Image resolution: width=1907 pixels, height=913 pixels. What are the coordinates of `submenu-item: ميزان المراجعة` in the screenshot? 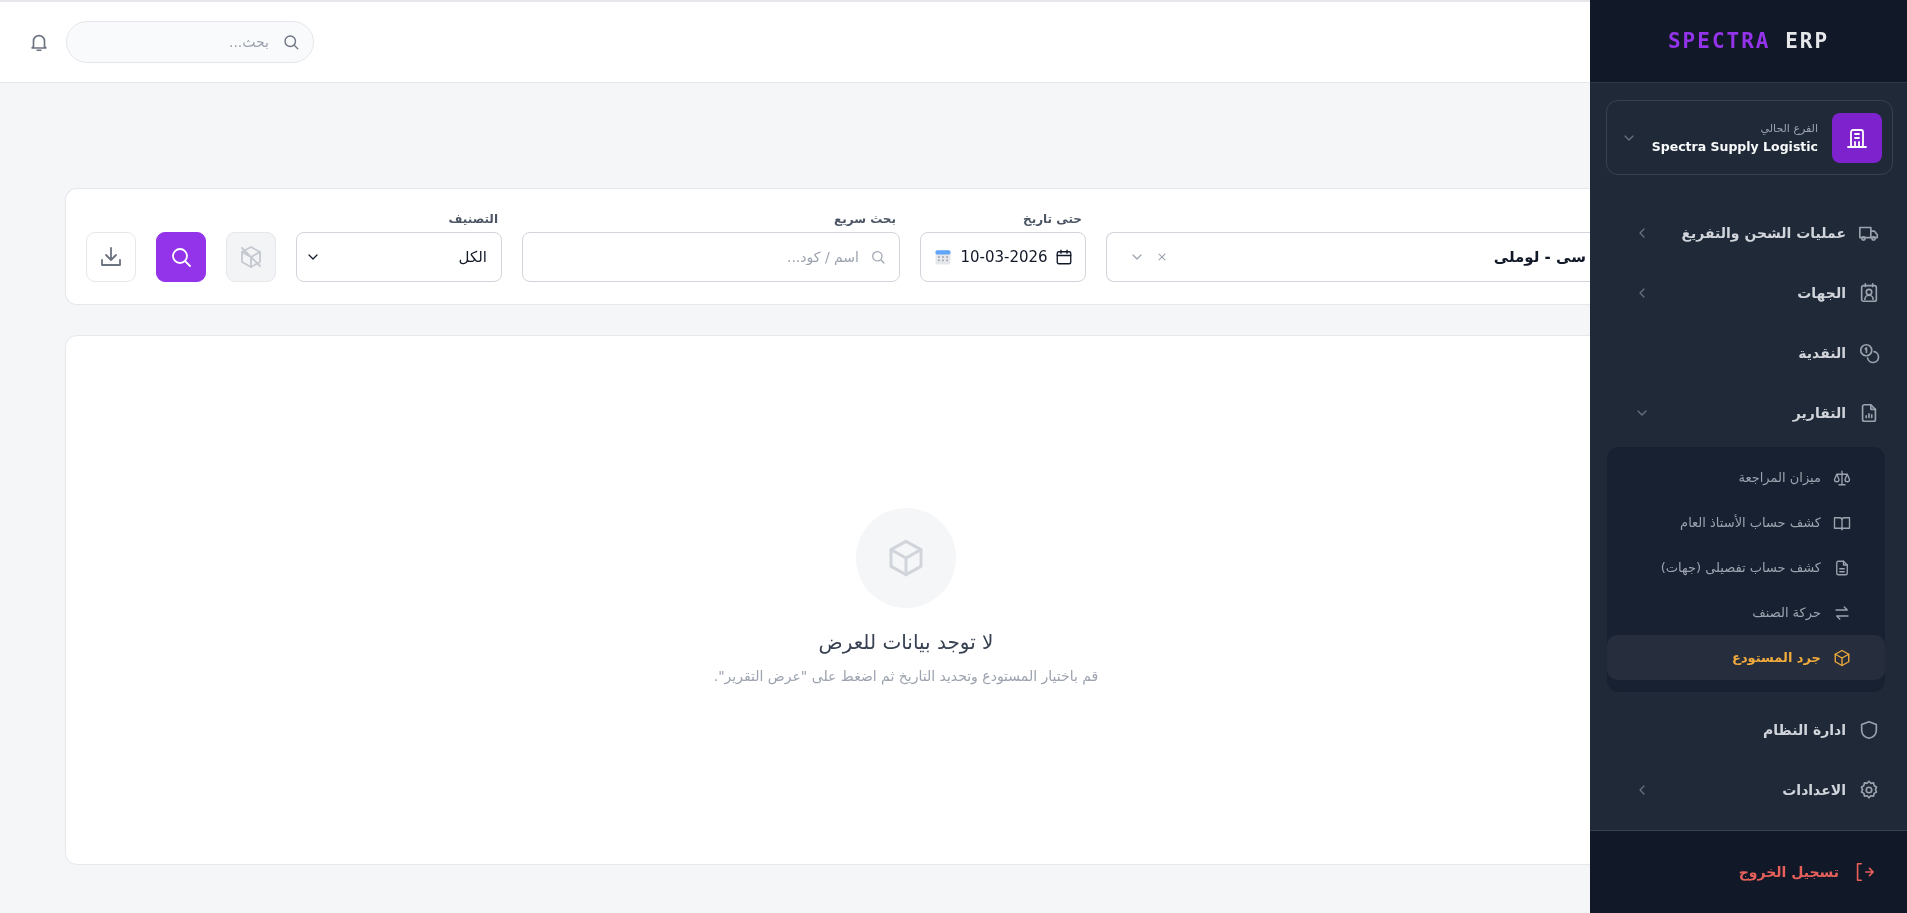 It's located at (1746, 477).